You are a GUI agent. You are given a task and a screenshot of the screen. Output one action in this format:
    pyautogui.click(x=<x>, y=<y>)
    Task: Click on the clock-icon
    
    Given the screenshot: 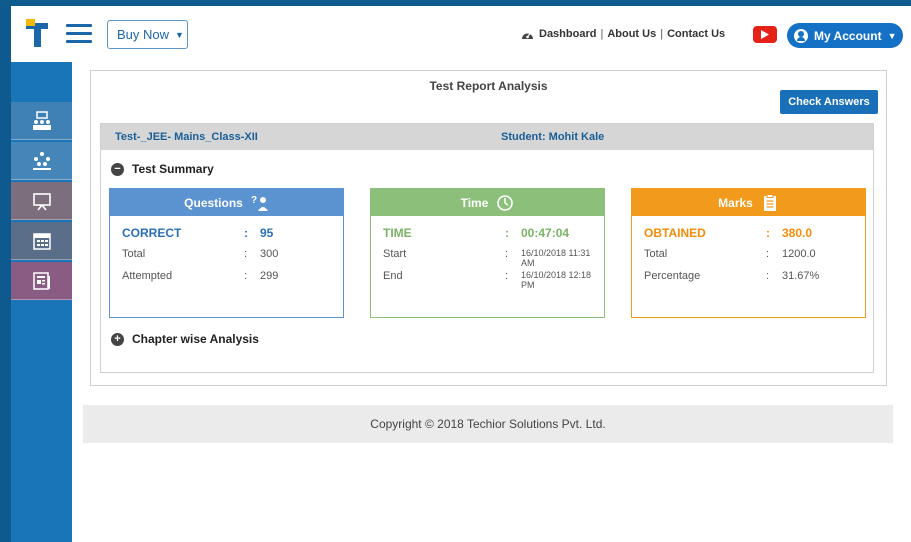 What is the action you would take?
    pyautogui.click(x=505, y=202)
    